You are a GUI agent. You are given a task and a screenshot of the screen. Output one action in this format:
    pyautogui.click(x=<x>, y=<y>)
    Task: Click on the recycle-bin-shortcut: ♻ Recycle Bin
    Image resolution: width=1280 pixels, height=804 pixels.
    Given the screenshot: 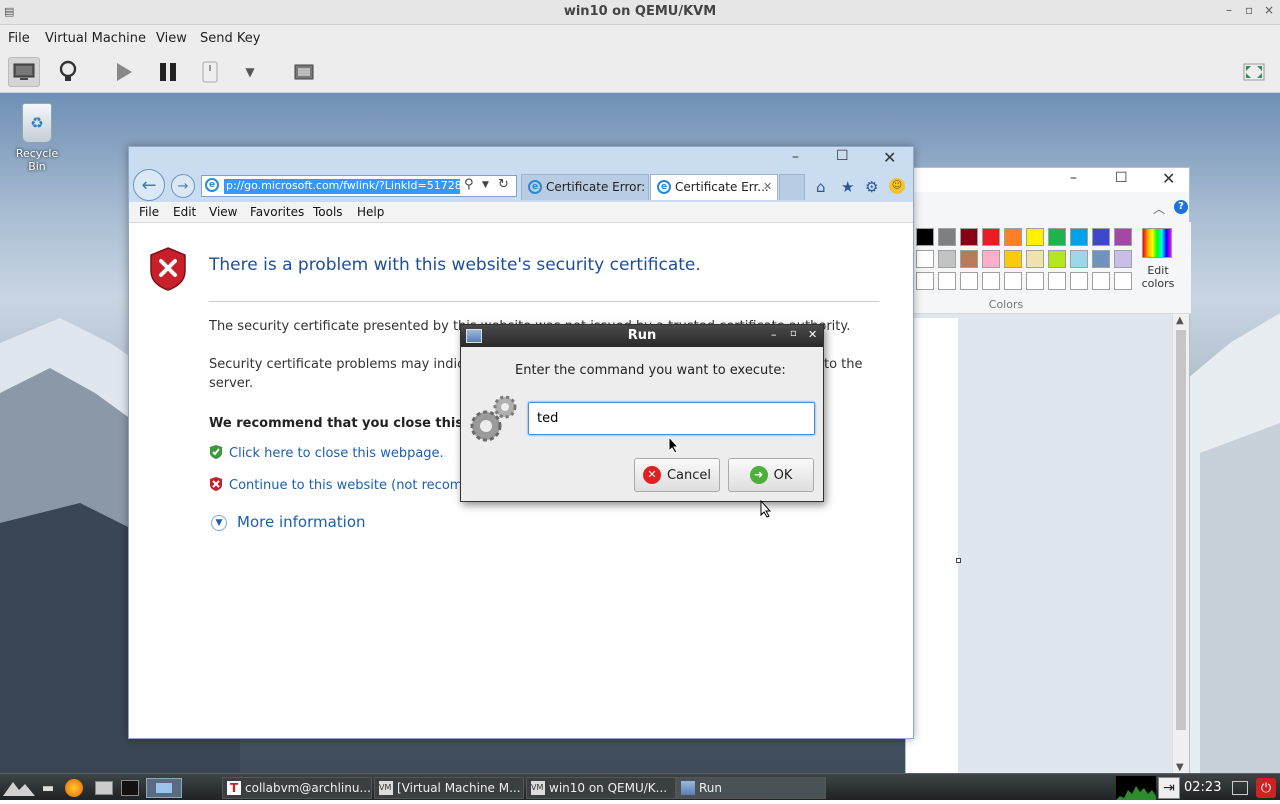 What is the action you would take?
    pyautogui.click(x=37, y=138)
    